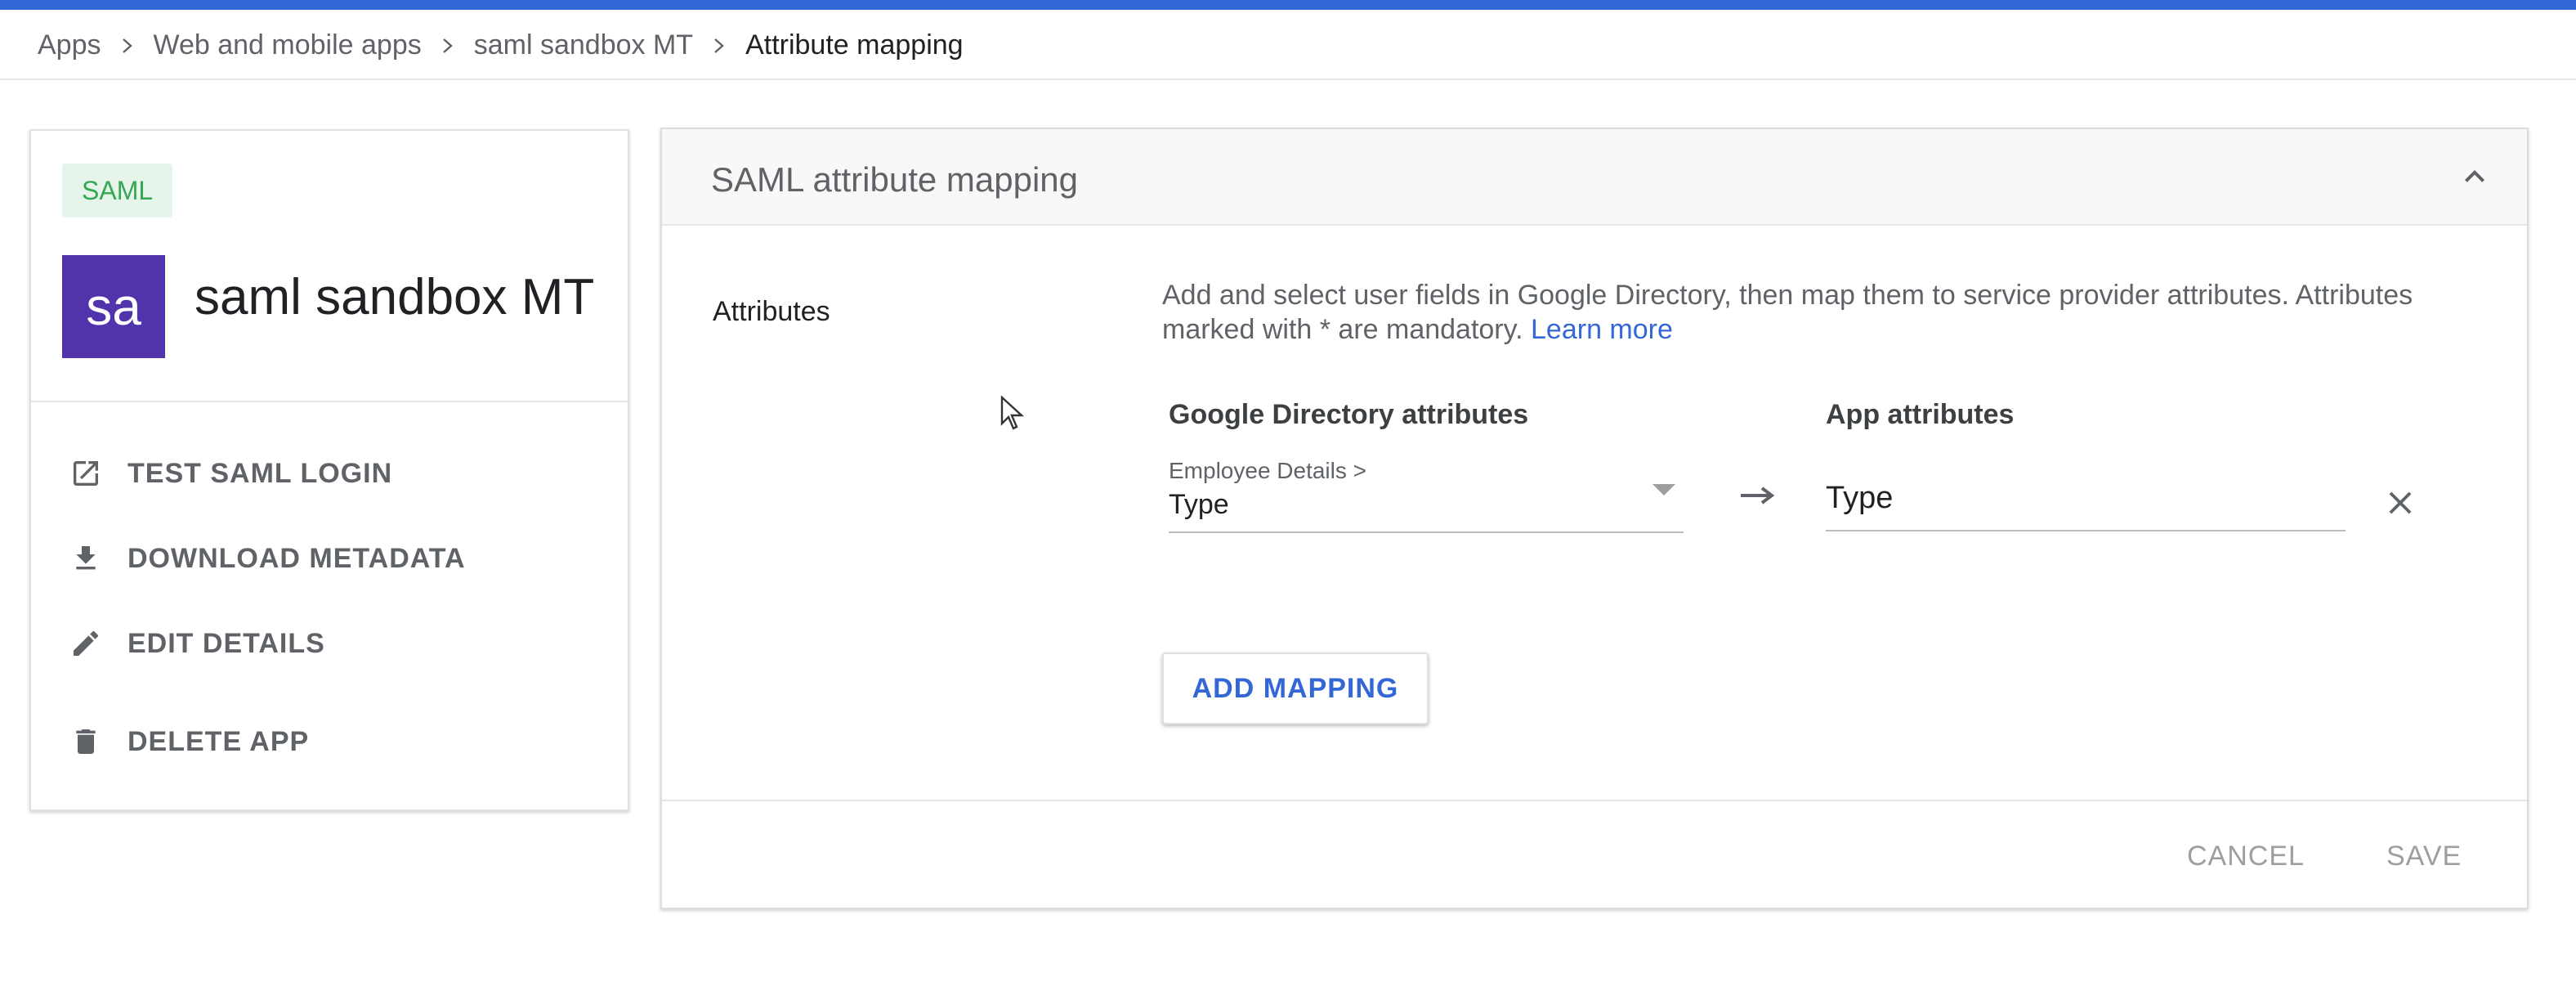 The width and height of the screenshot is (2576, 991). Describe the element at coordinates (2086, 498) in the screenshot. I see `app-attribute-input` at that location.